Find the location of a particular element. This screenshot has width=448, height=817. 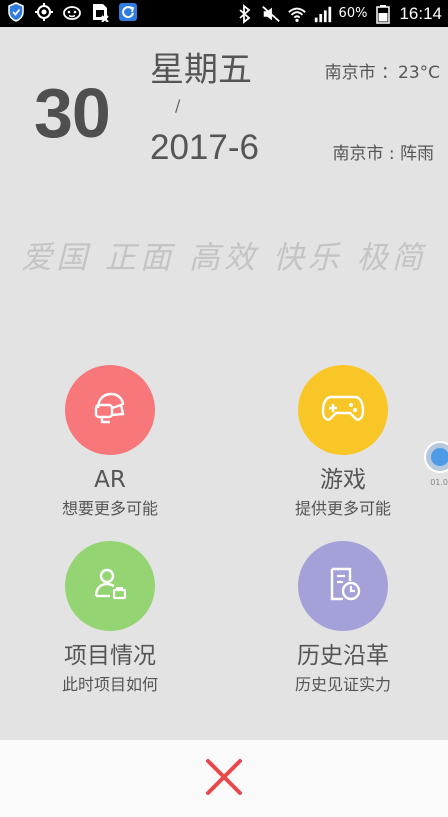

battery-icon is located at coordinates (383, 14).